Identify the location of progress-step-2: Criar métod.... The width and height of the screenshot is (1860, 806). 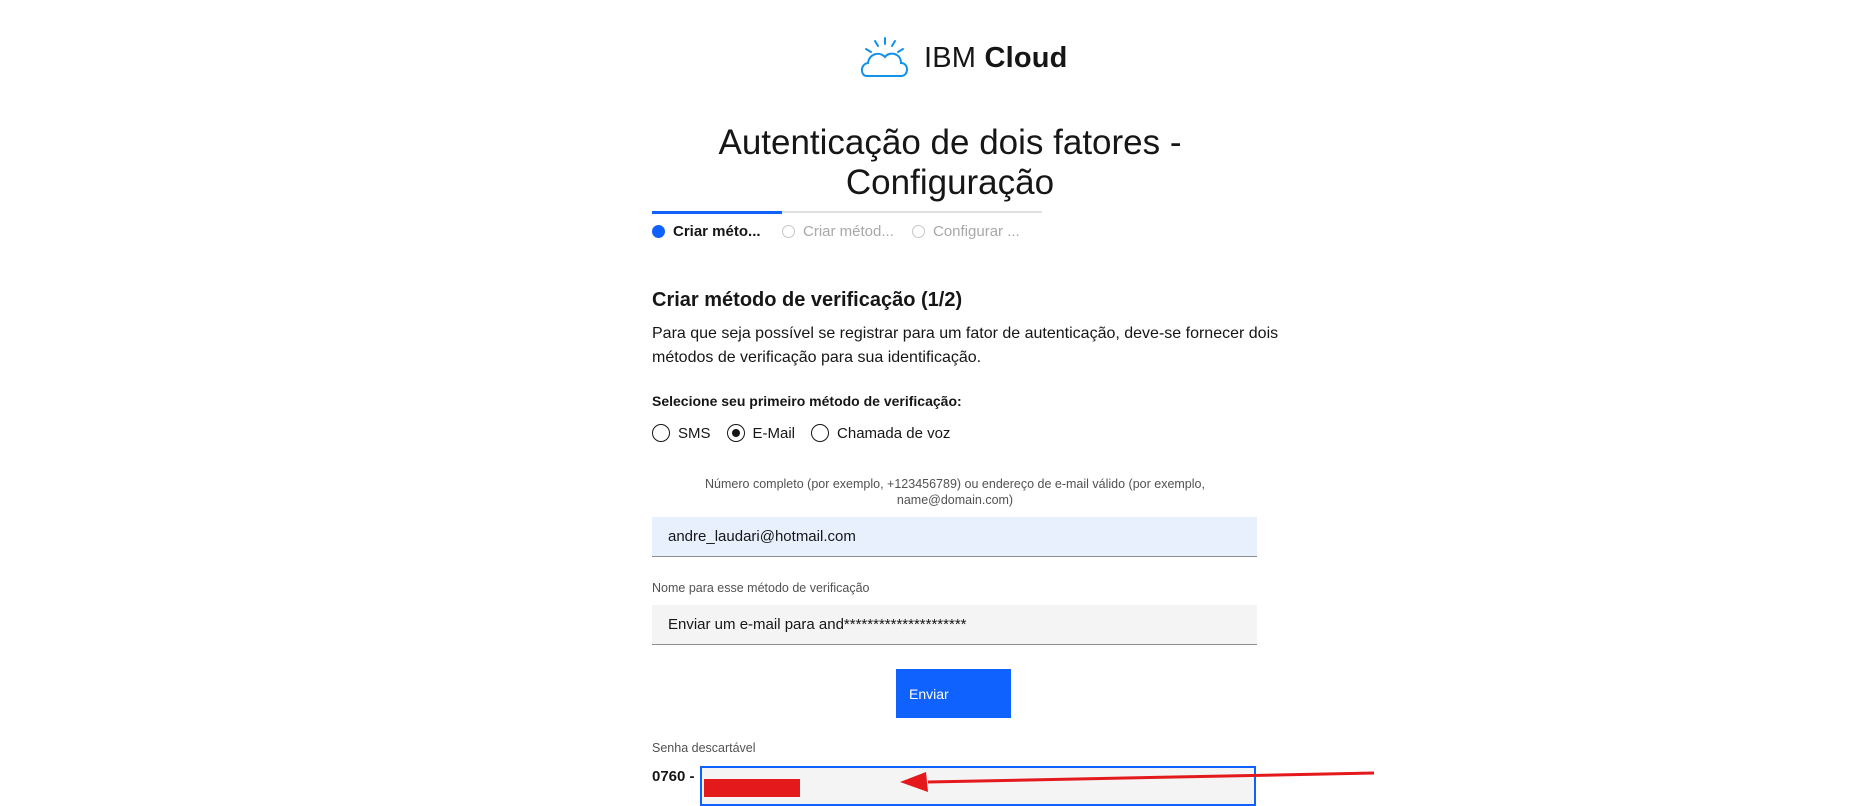
(838, 231).